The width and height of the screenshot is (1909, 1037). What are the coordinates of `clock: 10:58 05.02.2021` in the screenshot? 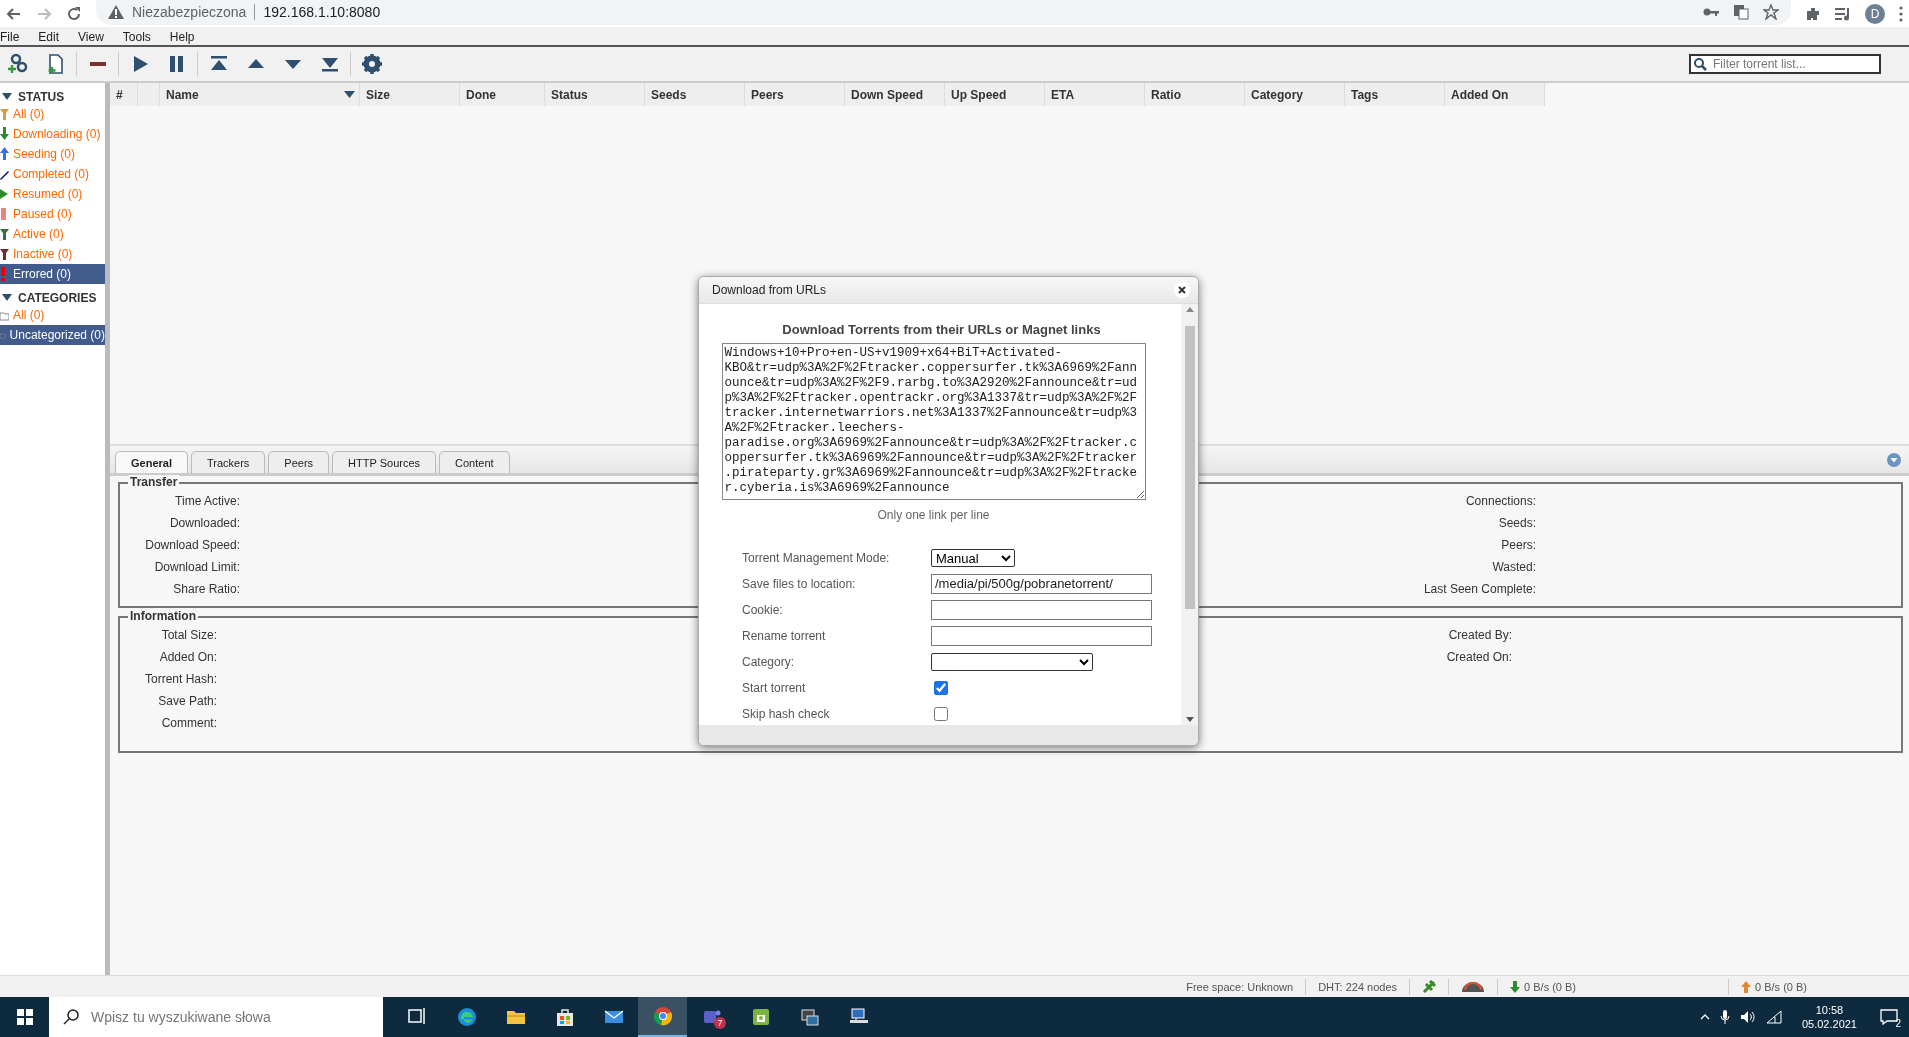 It's located at (1829, 1017).